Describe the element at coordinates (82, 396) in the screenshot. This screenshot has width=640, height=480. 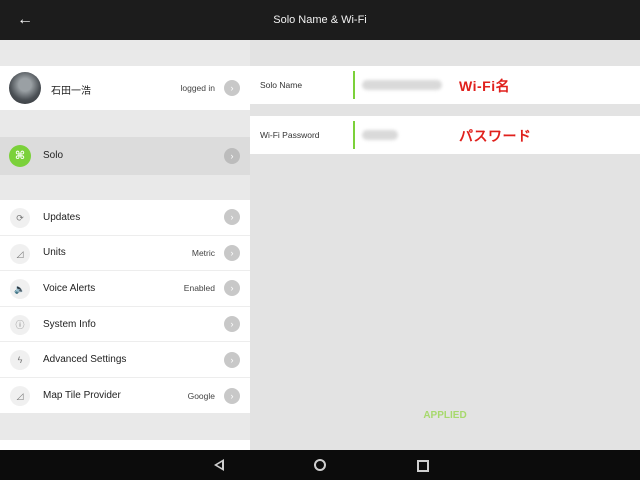
I see `sidebar-item-label: Map Tile Provider` at that location.